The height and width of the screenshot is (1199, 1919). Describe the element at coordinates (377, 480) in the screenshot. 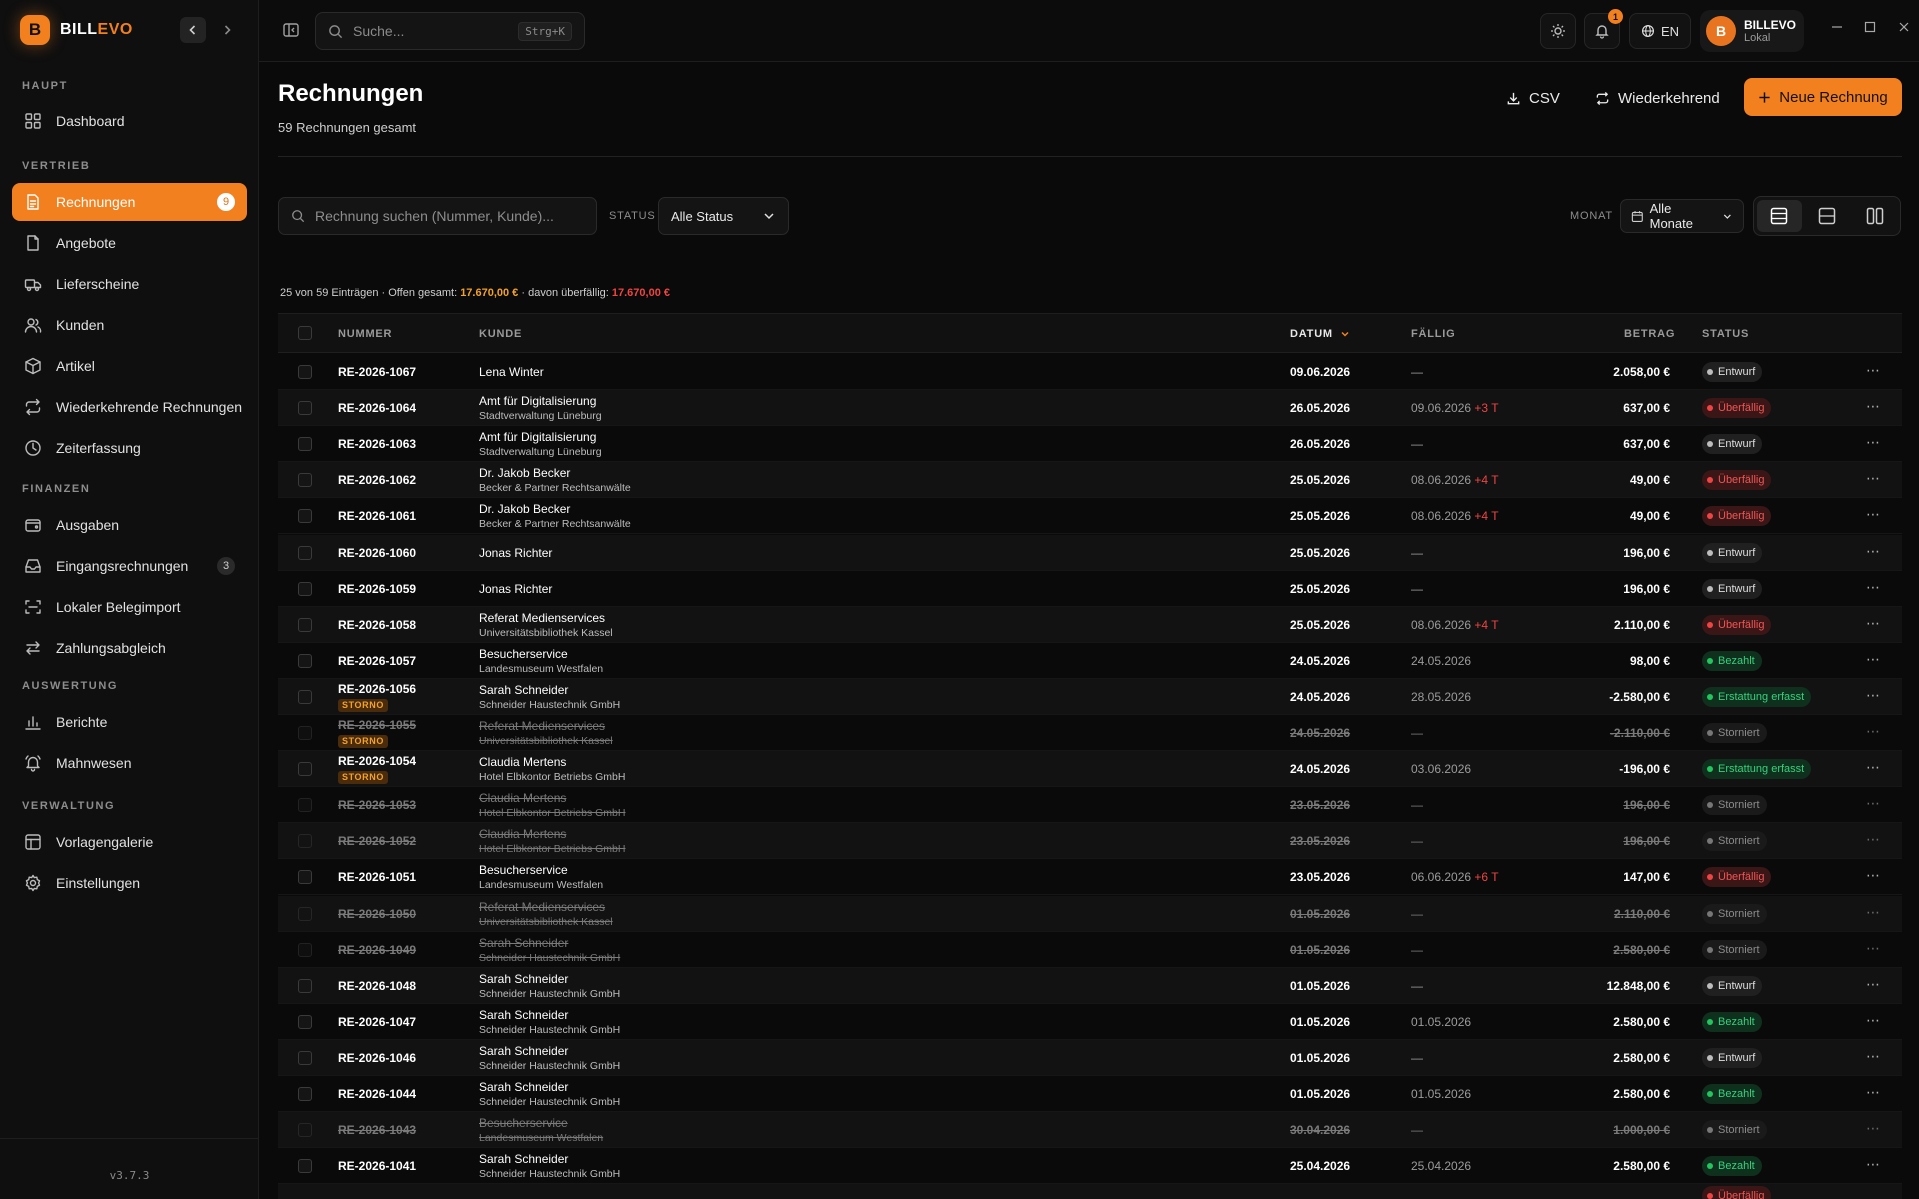

I see `invoice-number: RE-2026-1062` at that location.